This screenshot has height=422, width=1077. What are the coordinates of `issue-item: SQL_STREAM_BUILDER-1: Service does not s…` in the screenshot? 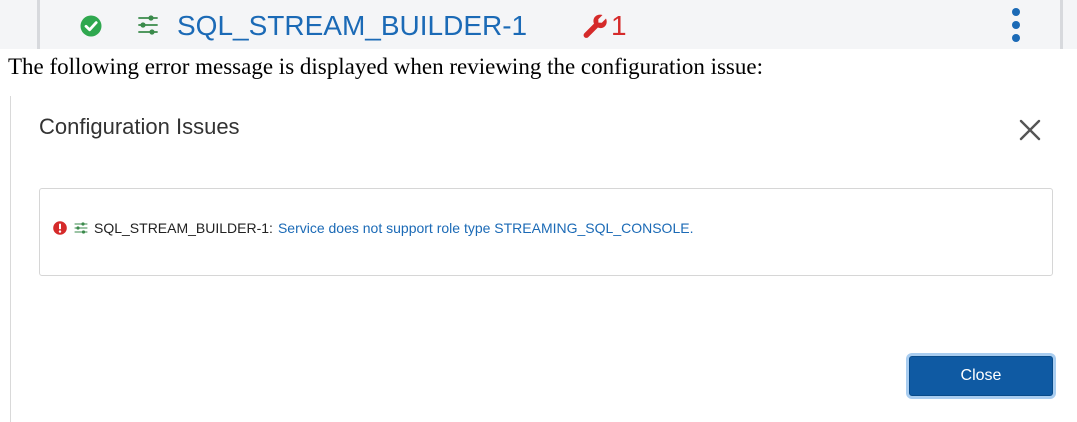 It's located at (373, 228).